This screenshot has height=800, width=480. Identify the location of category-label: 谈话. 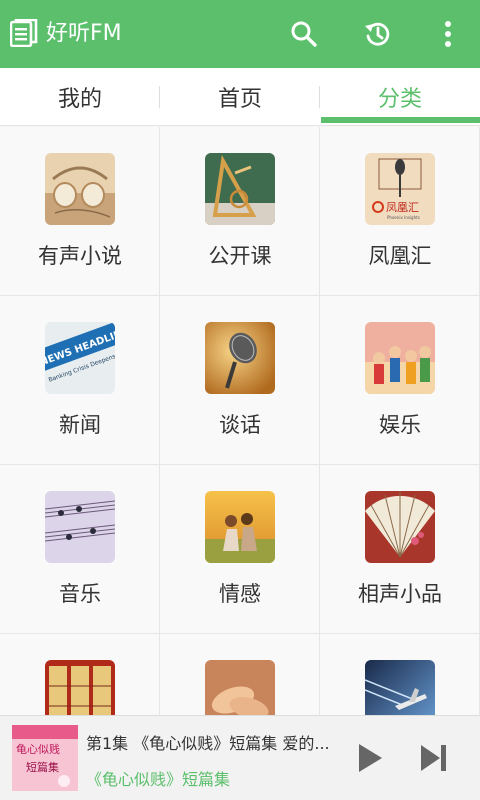
(240, 425).